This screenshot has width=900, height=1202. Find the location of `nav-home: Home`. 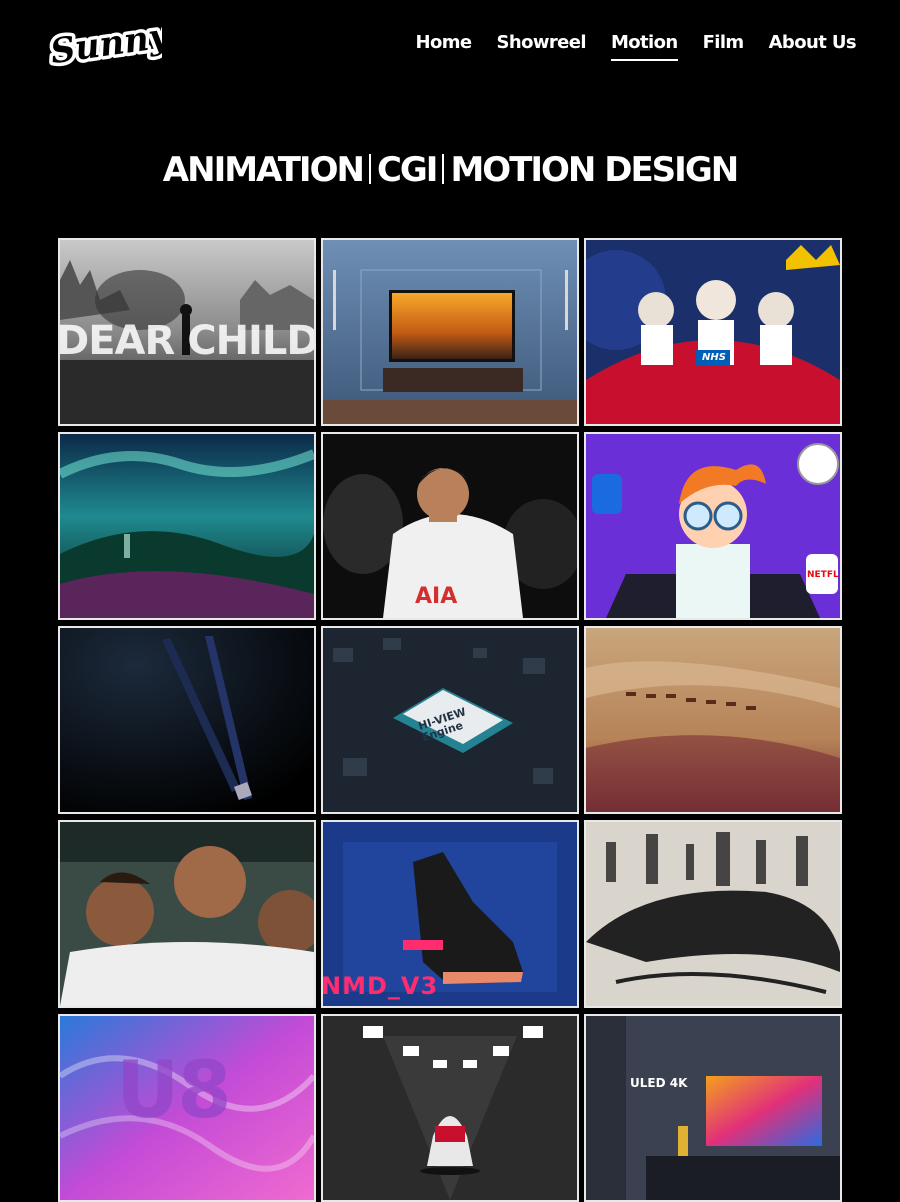

nav-home: Home is located at coordinates (444, 46).